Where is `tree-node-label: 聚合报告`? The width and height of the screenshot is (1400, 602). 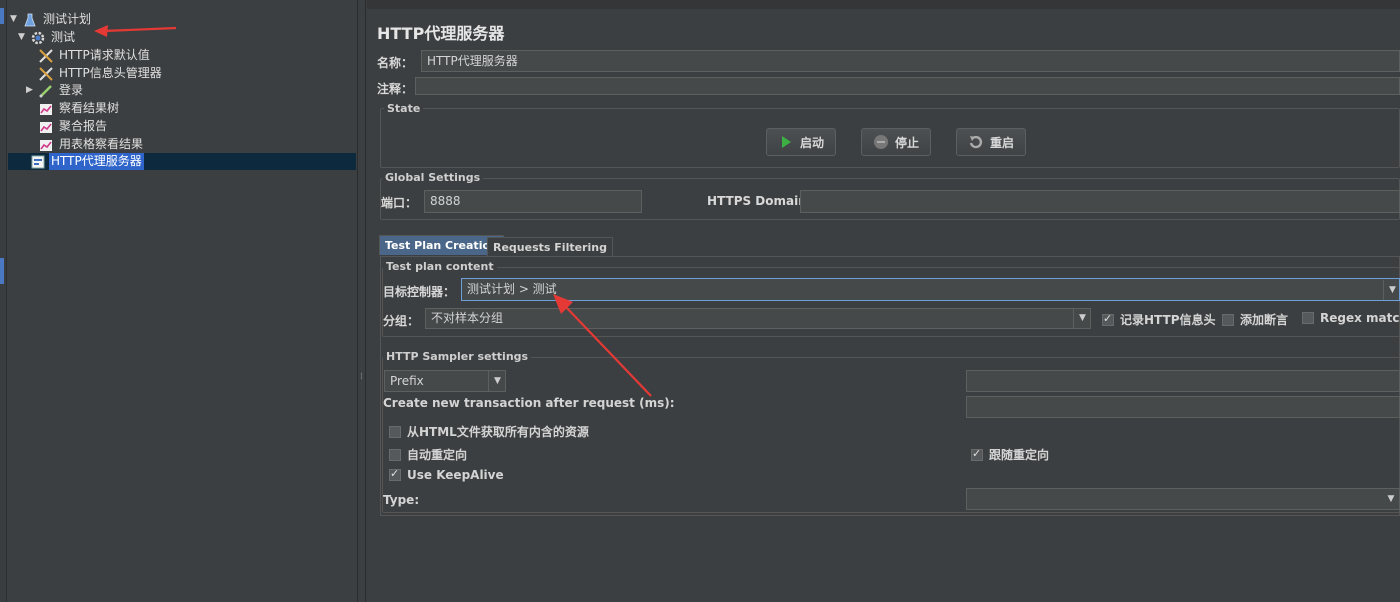
tree-node-label: 聚合报告 is located at coordinates (83, 126).